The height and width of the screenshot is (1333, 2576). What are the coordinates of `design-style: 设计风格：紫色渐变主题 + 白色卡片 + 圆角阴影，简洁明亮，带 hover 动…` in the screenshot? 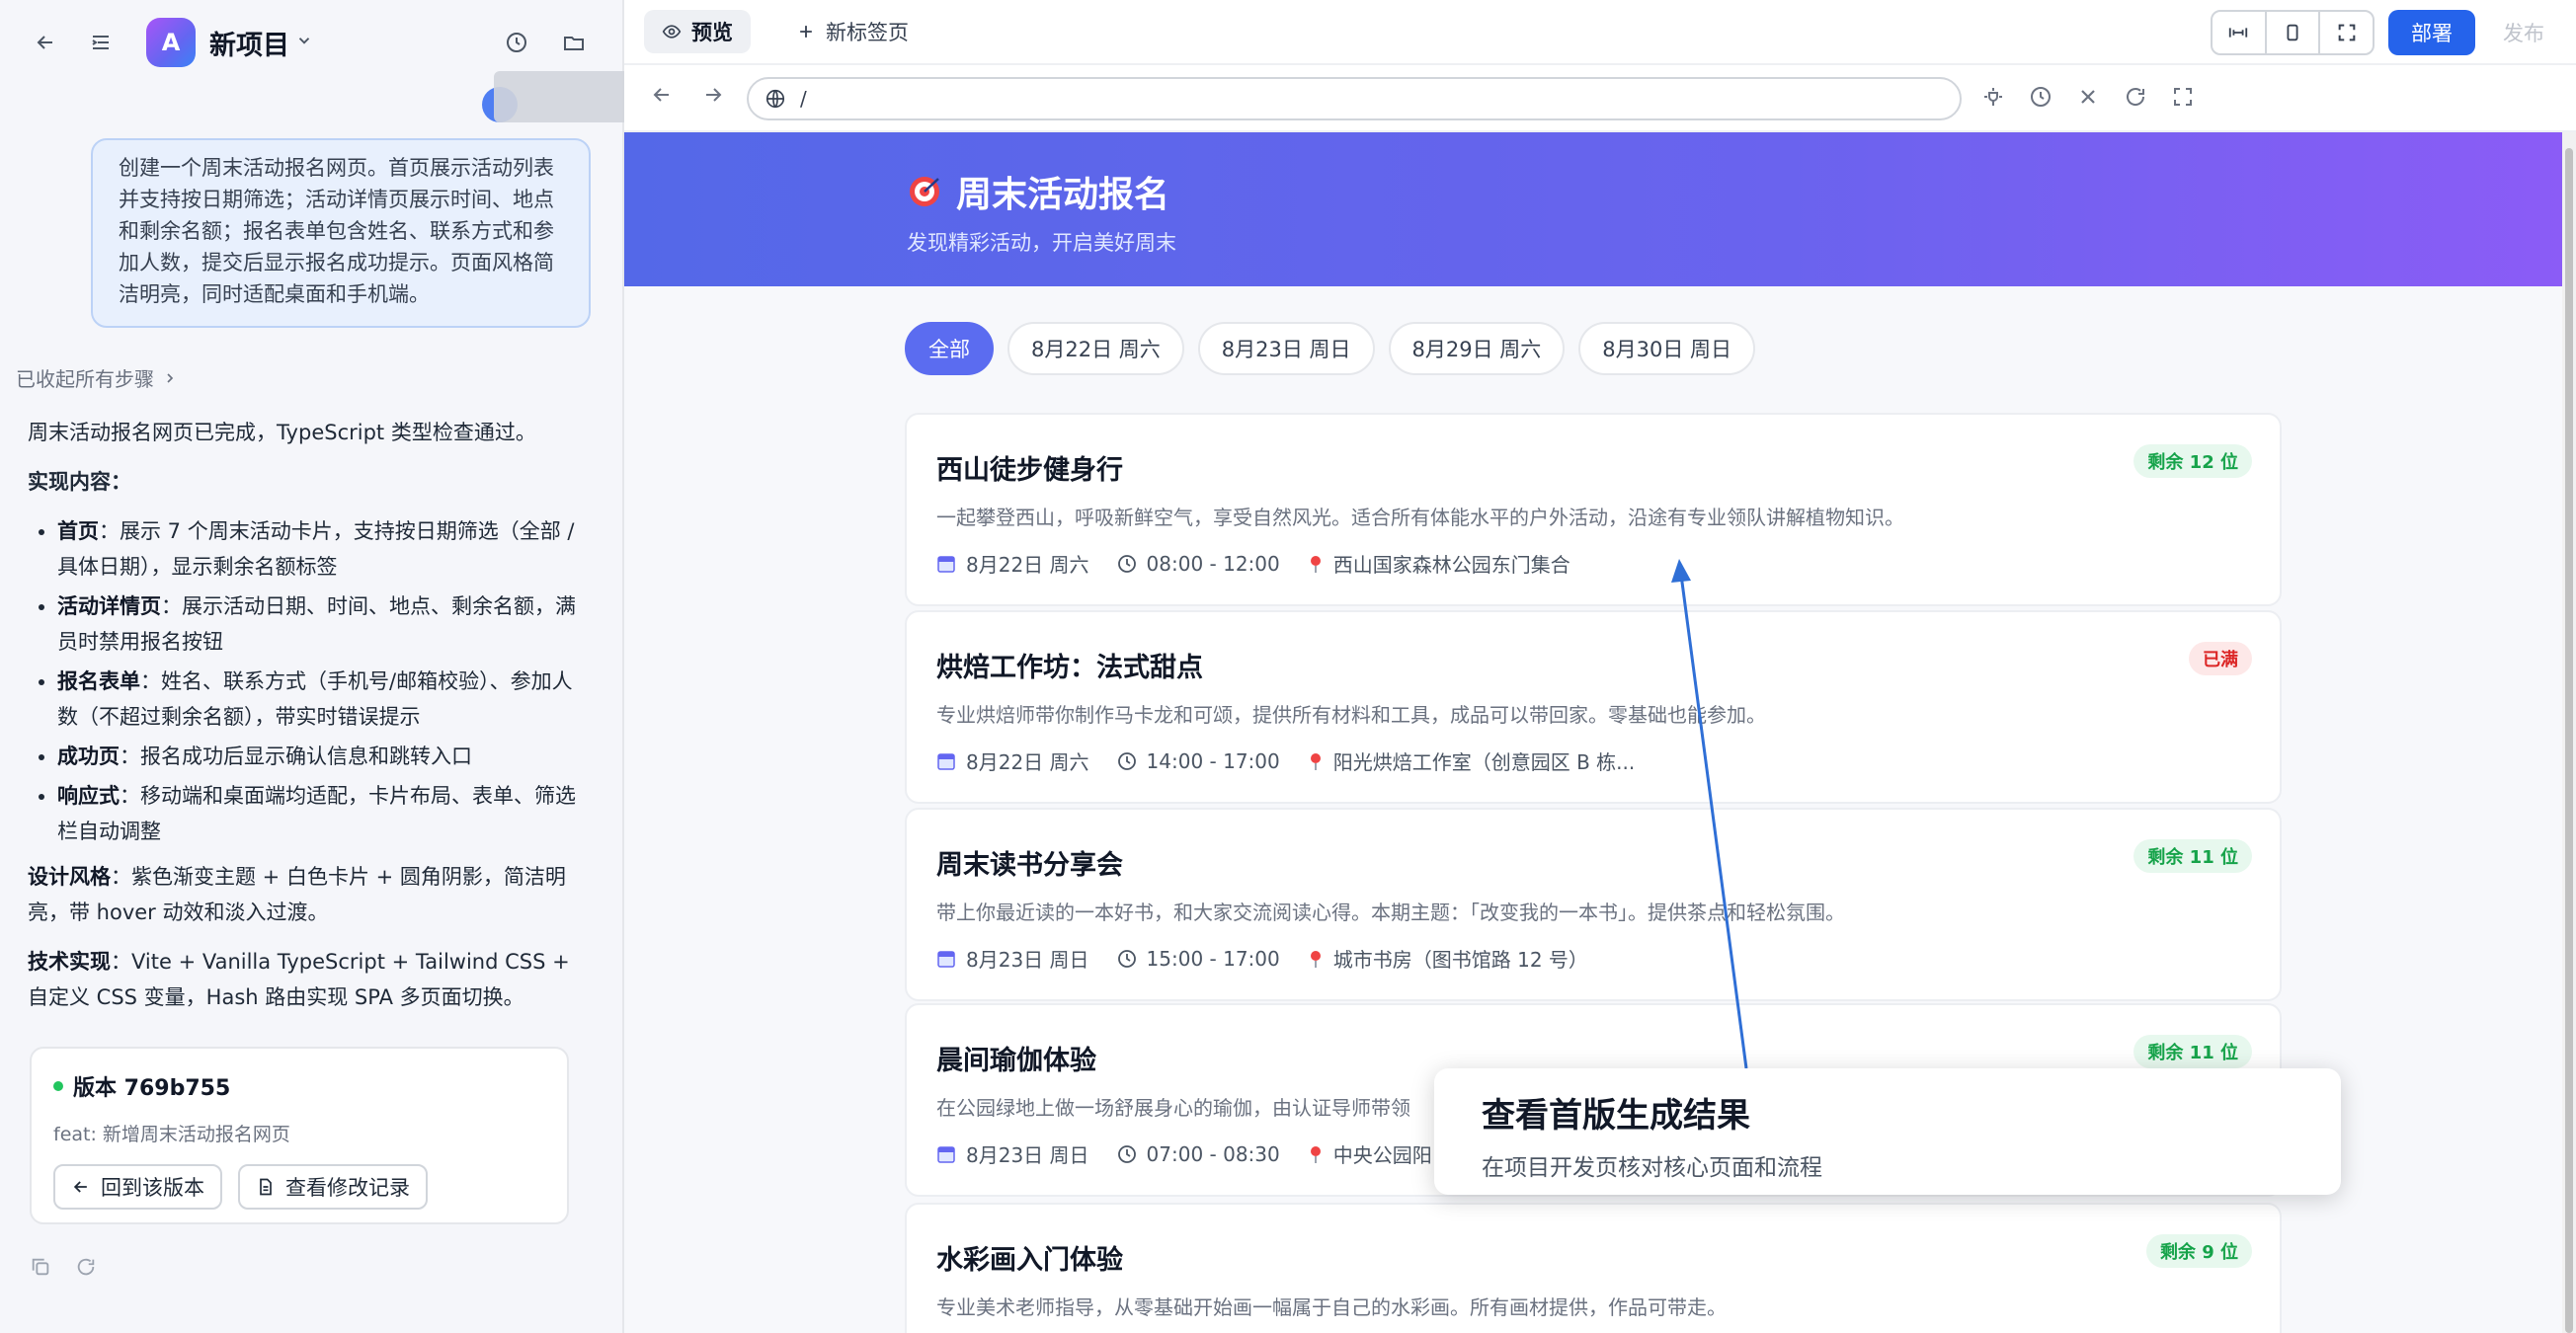 It's located at (302, 894).